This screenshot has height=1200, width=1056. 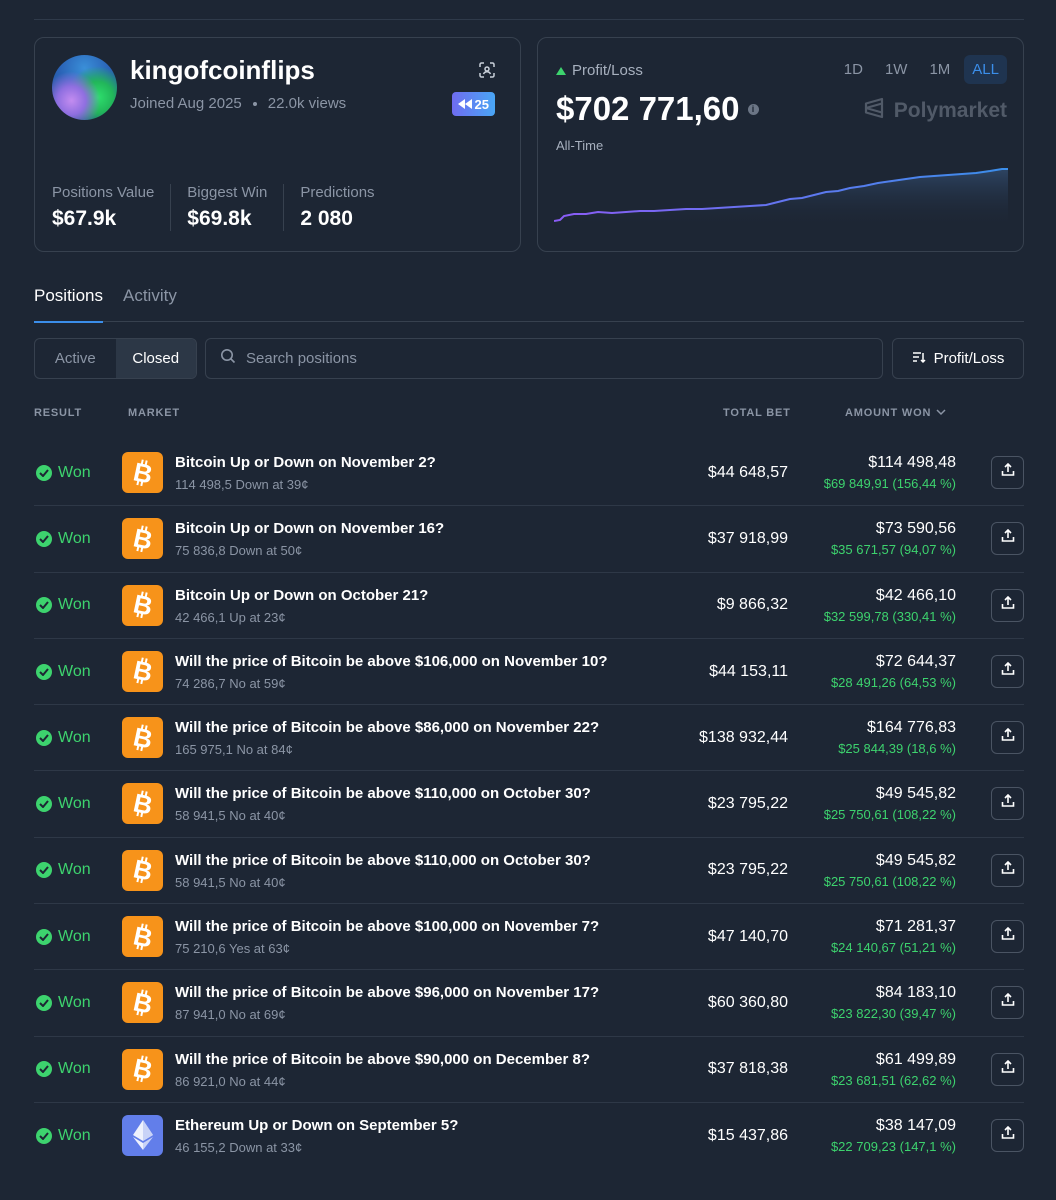 I want to click on amount-won: $72 644,37, so click(x=915, y=661).